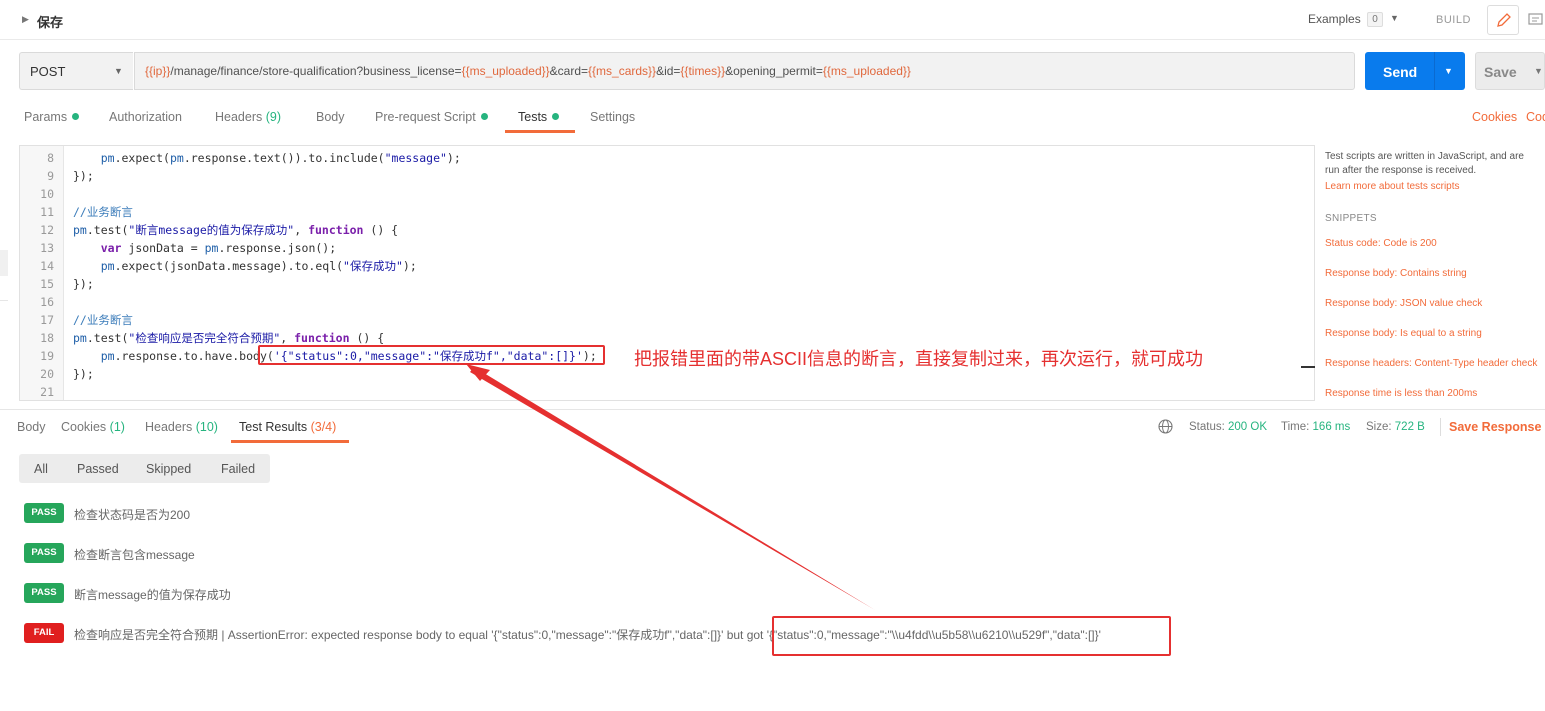 The width and height of the screenshot is (1545, 711). I want to click on code-line: 10, so click(667, 194).